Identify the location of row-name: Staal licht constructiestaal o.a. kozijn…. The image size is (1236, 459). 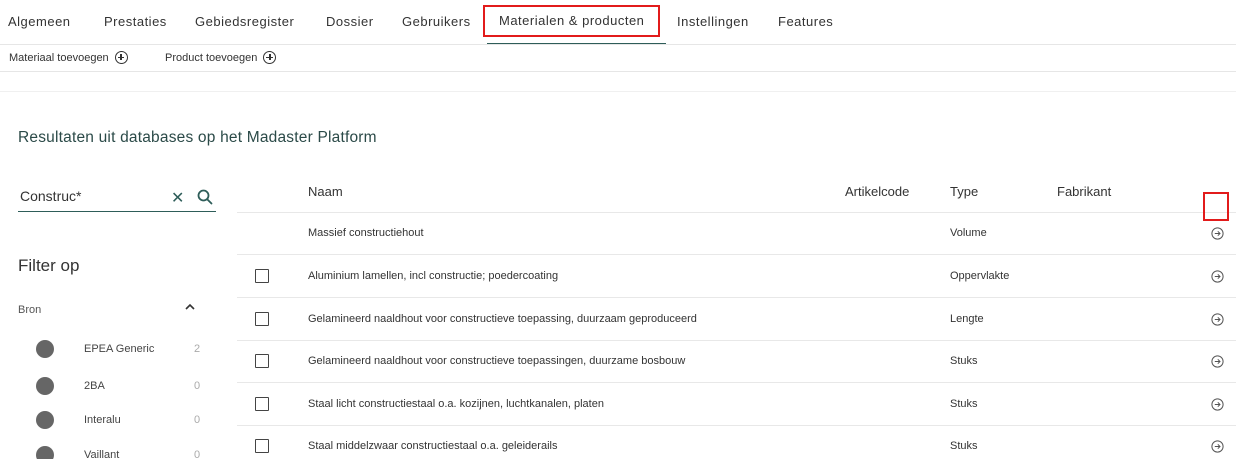
(456, 404).